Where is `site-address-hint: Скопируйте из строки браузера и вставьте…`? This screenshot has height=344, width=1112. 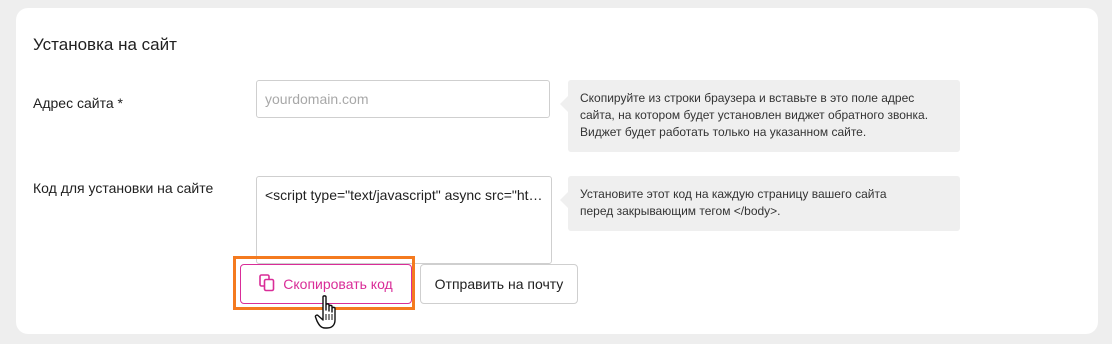
site-address-hint: Скопируйте из строки браузера и вставьте… is located at coordinates (760, 116).